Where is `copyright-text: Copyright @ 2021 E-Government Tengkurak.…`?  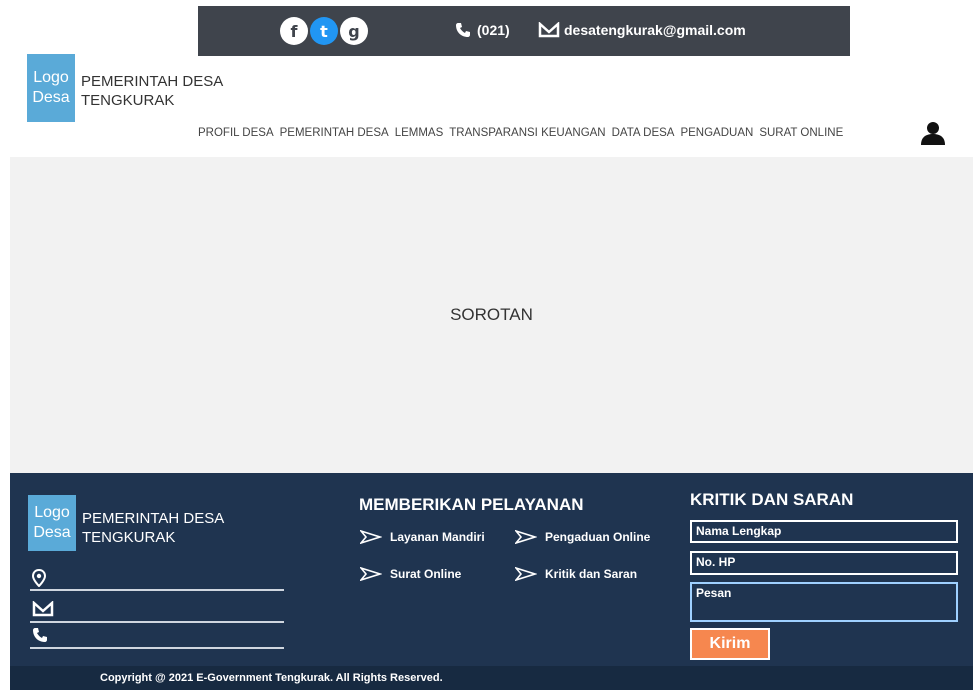 copyright-text: Copyright @ 2021 E-Government Tengkurak.… is located at coordinates (271, 678).